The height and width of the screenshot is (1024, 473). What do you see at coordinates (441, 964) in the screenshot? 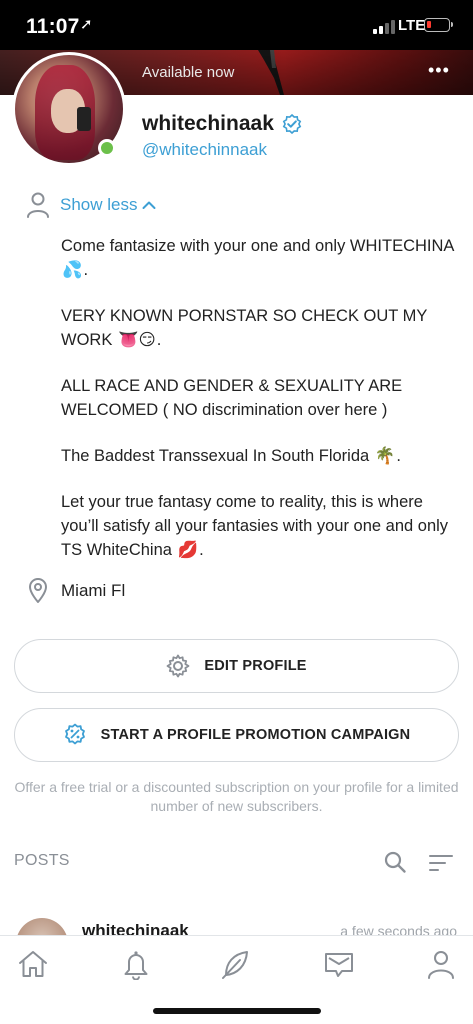
I see `profile-icon` at bounding box center [441, 964].